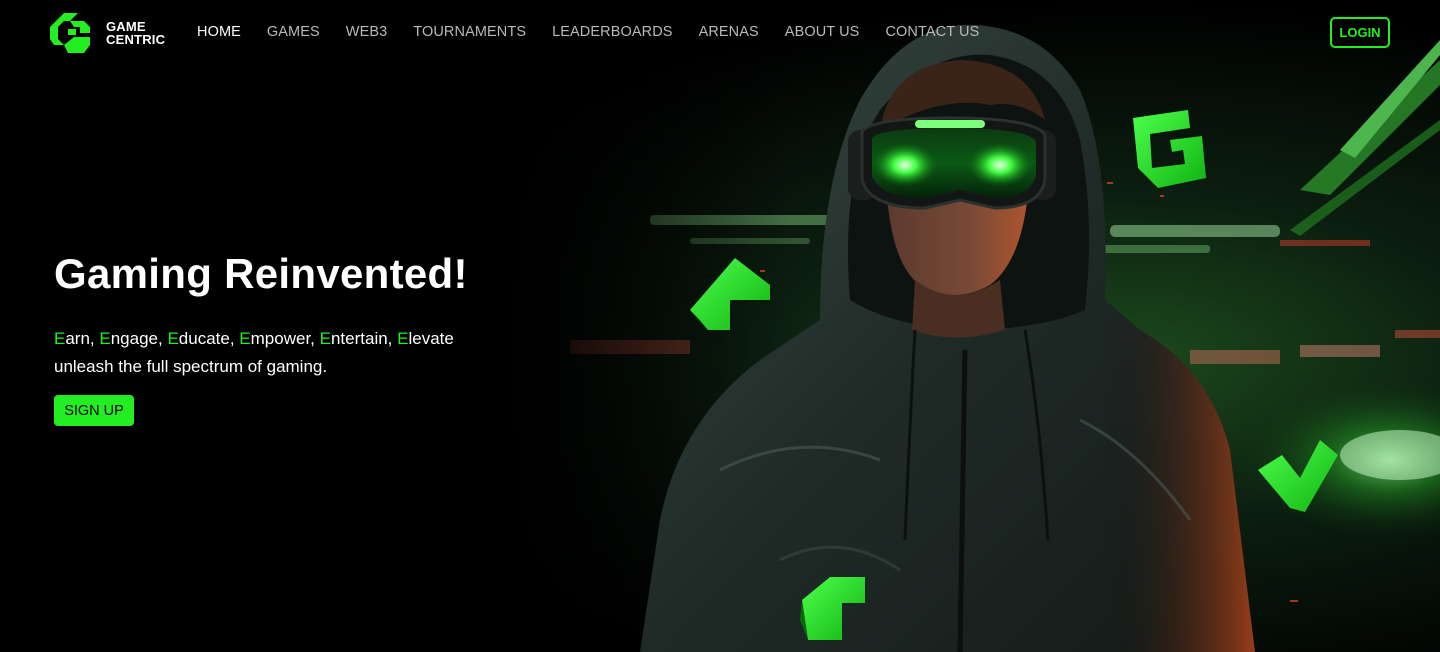 The image size is (1440, 652). Describe the element at coordinates (94, 410) in the screenshot. I see `sign-up-button: SIGN UP` at that location.